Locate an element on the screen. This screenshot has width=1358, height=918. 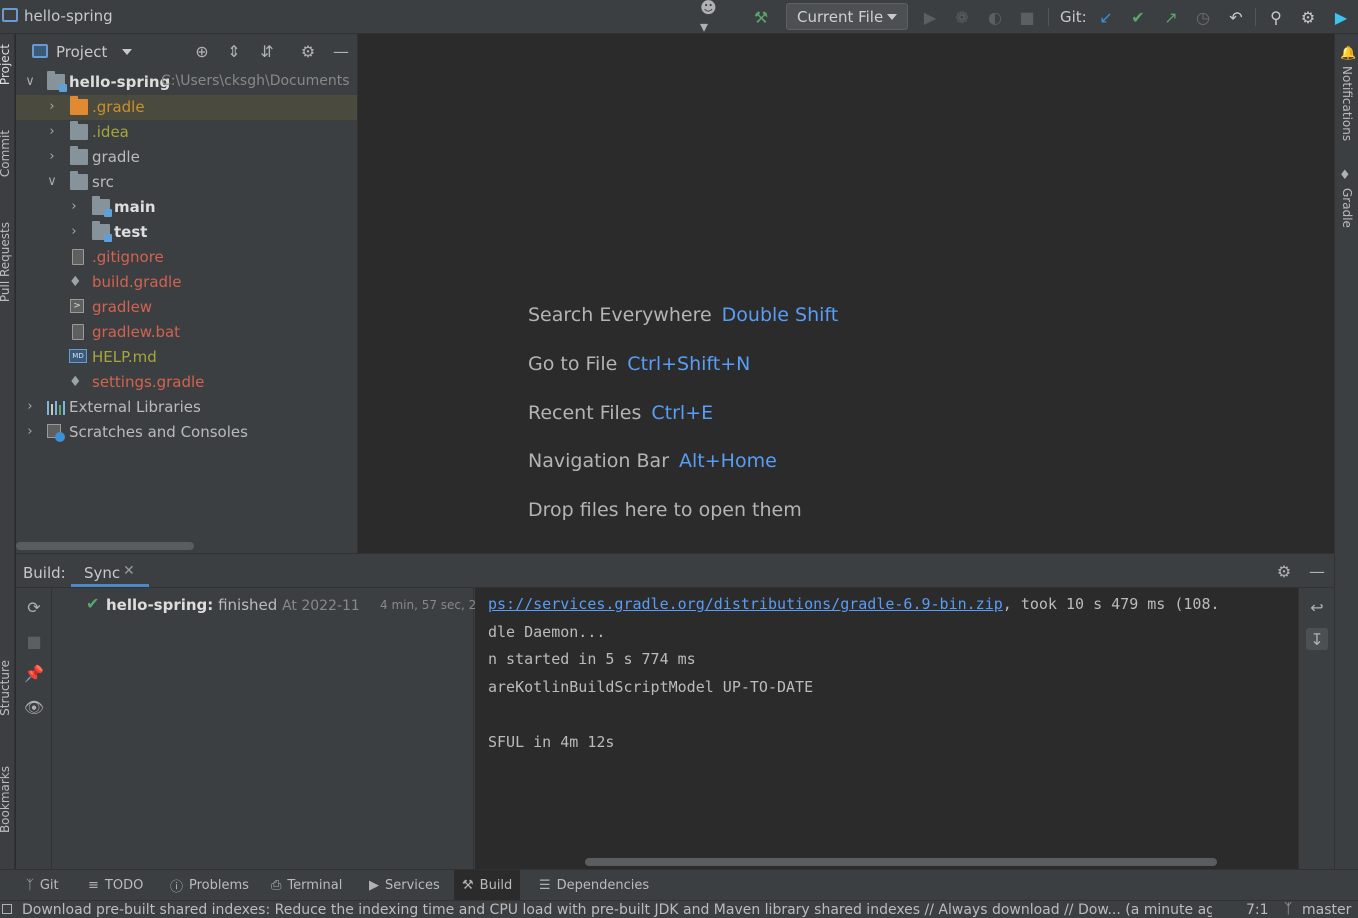
bottom-tab-problems: ⓘ Problems is located at coordinates (209, 885).